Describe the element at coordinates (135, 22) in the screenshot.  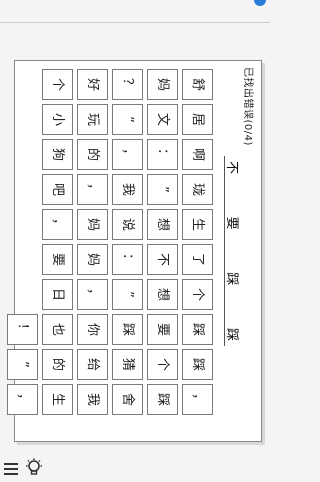
I see `header-divider` at that location.